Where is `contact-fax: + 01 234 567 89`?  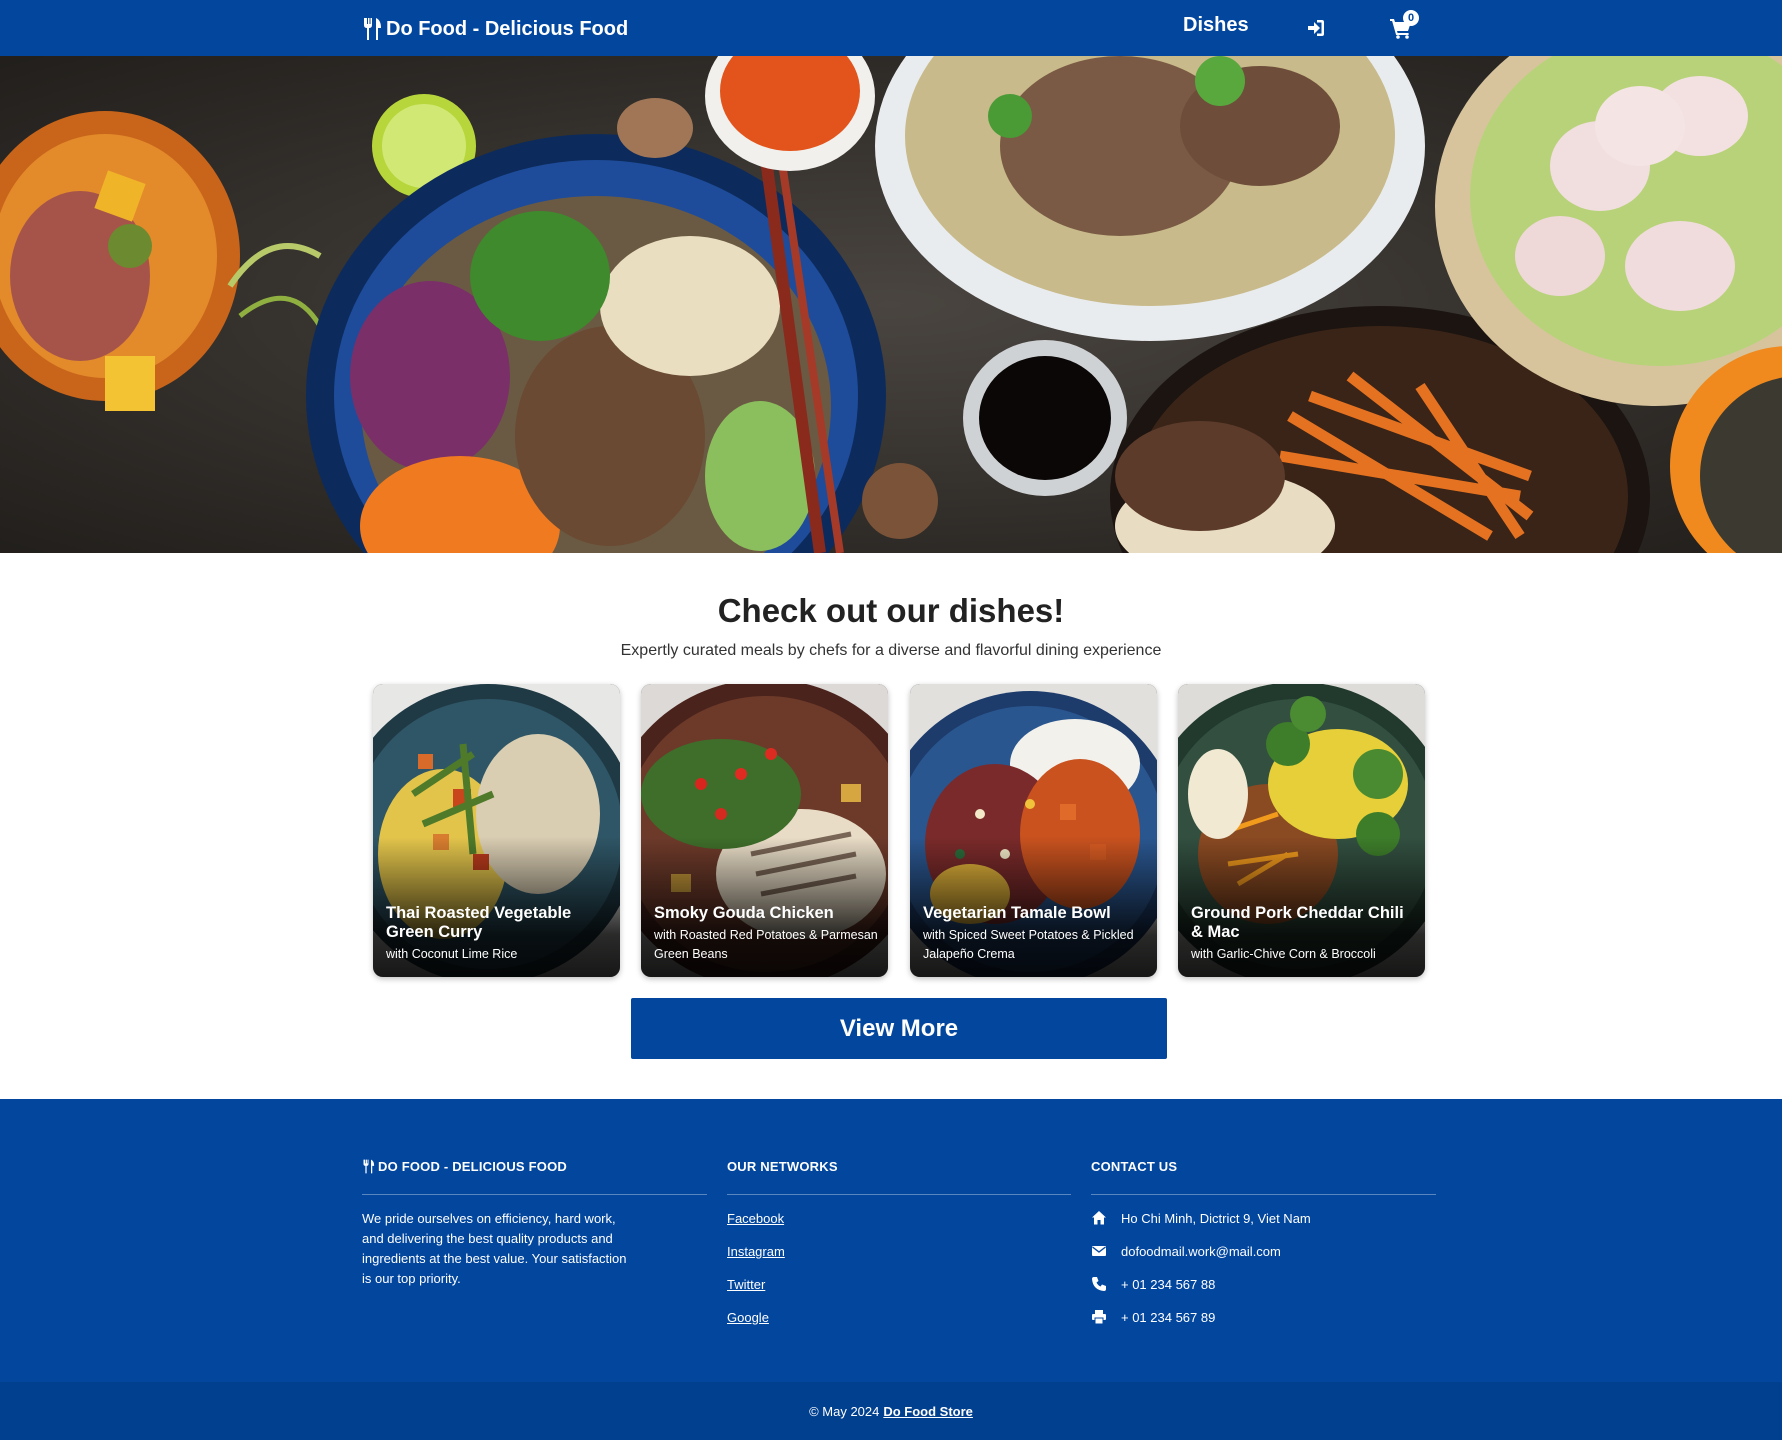
contact-fax: + 01 234 567 89 is located at coordinates (1153, 1317).